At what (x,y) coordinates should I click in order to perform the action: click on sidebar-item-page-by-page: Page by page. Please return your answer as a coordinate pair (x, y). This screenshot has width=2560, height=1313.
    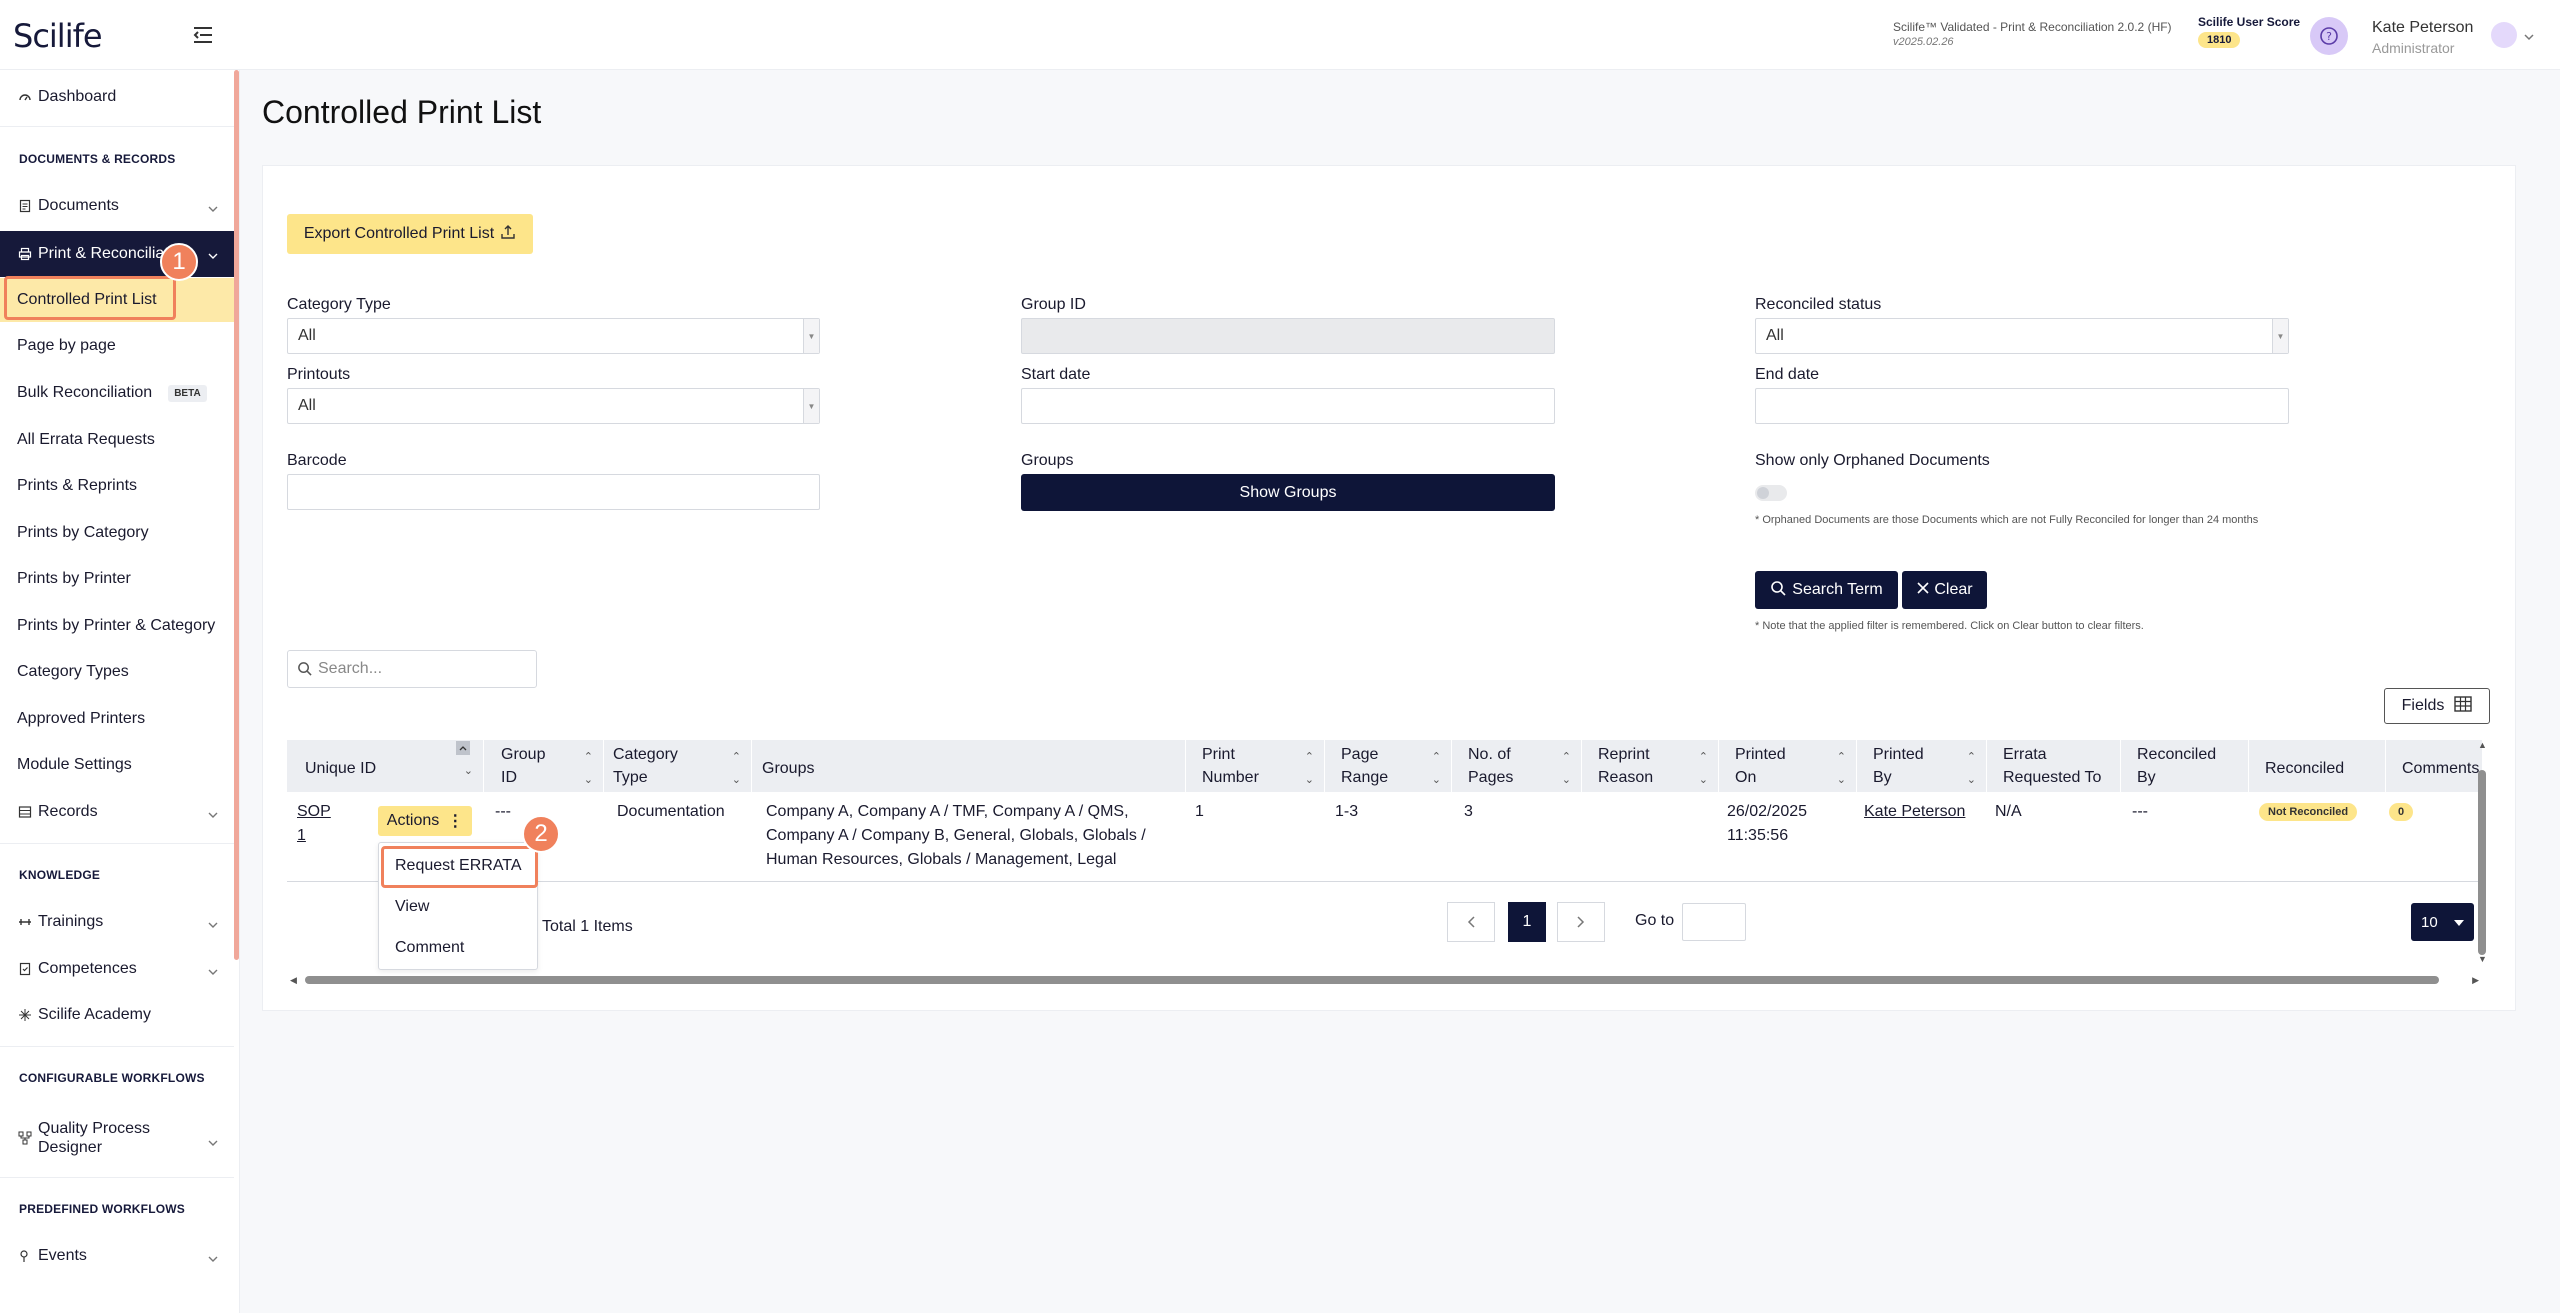
    Looking at the image, I should click on (117, 346).